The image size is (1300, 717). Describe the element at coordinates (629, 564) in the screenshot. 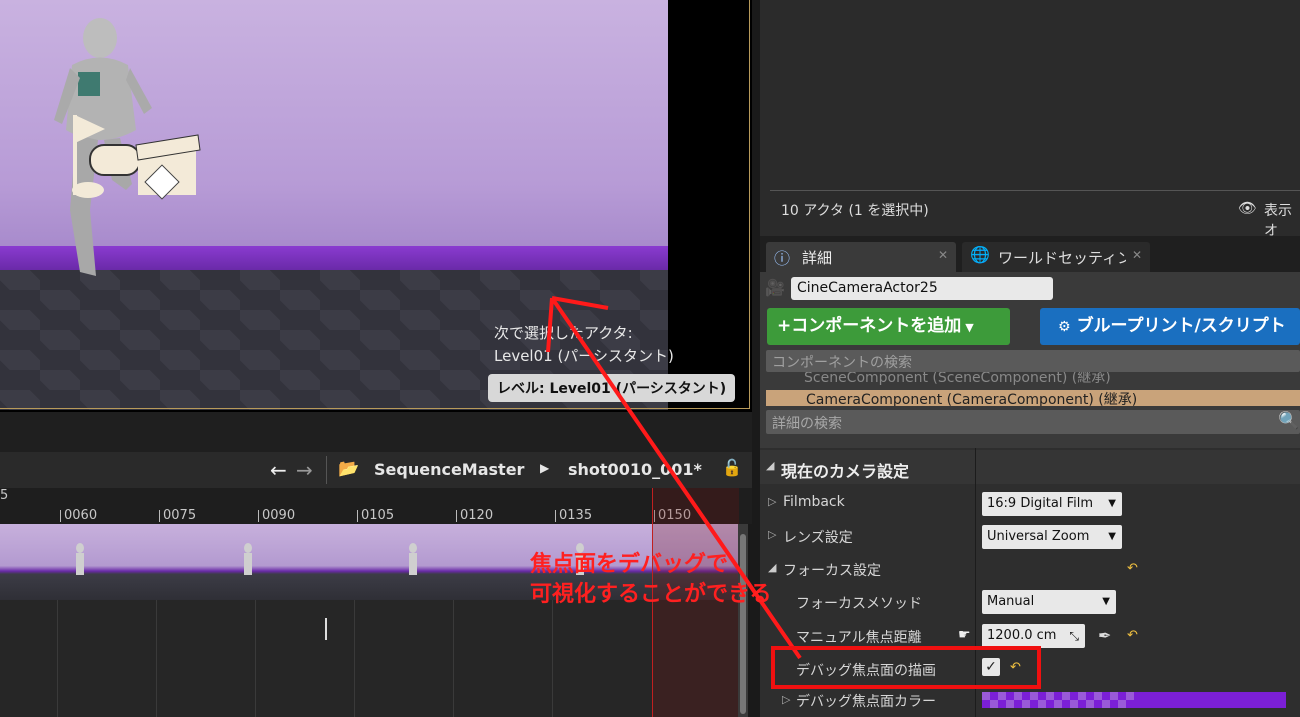

I see `annotation-line1: 焦点面をデバッグで` at that location.